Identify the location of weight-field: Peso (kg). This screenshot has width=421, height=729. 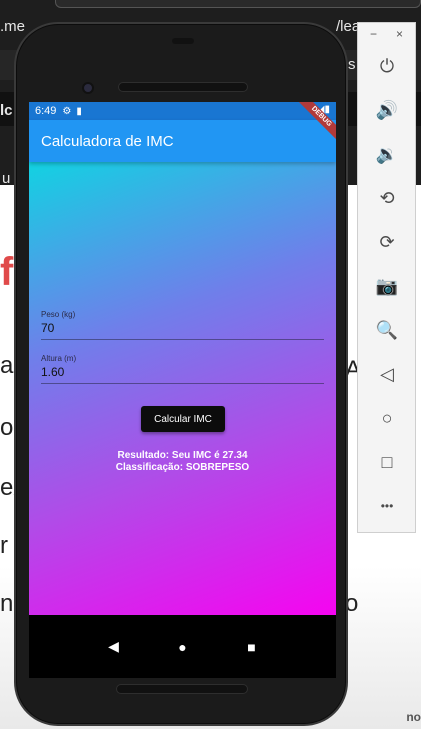
(182, 325).